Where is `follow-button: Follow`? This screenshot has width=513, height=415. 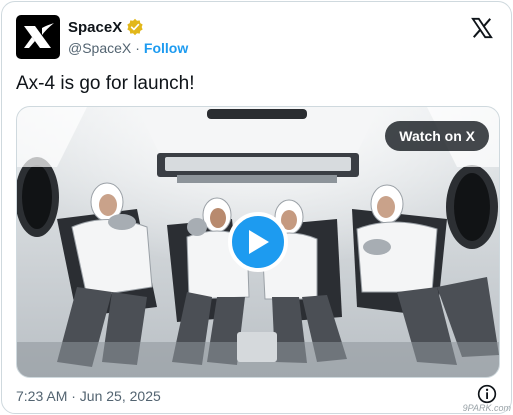 follow-button: Follow is located at coordinates (166, 48).